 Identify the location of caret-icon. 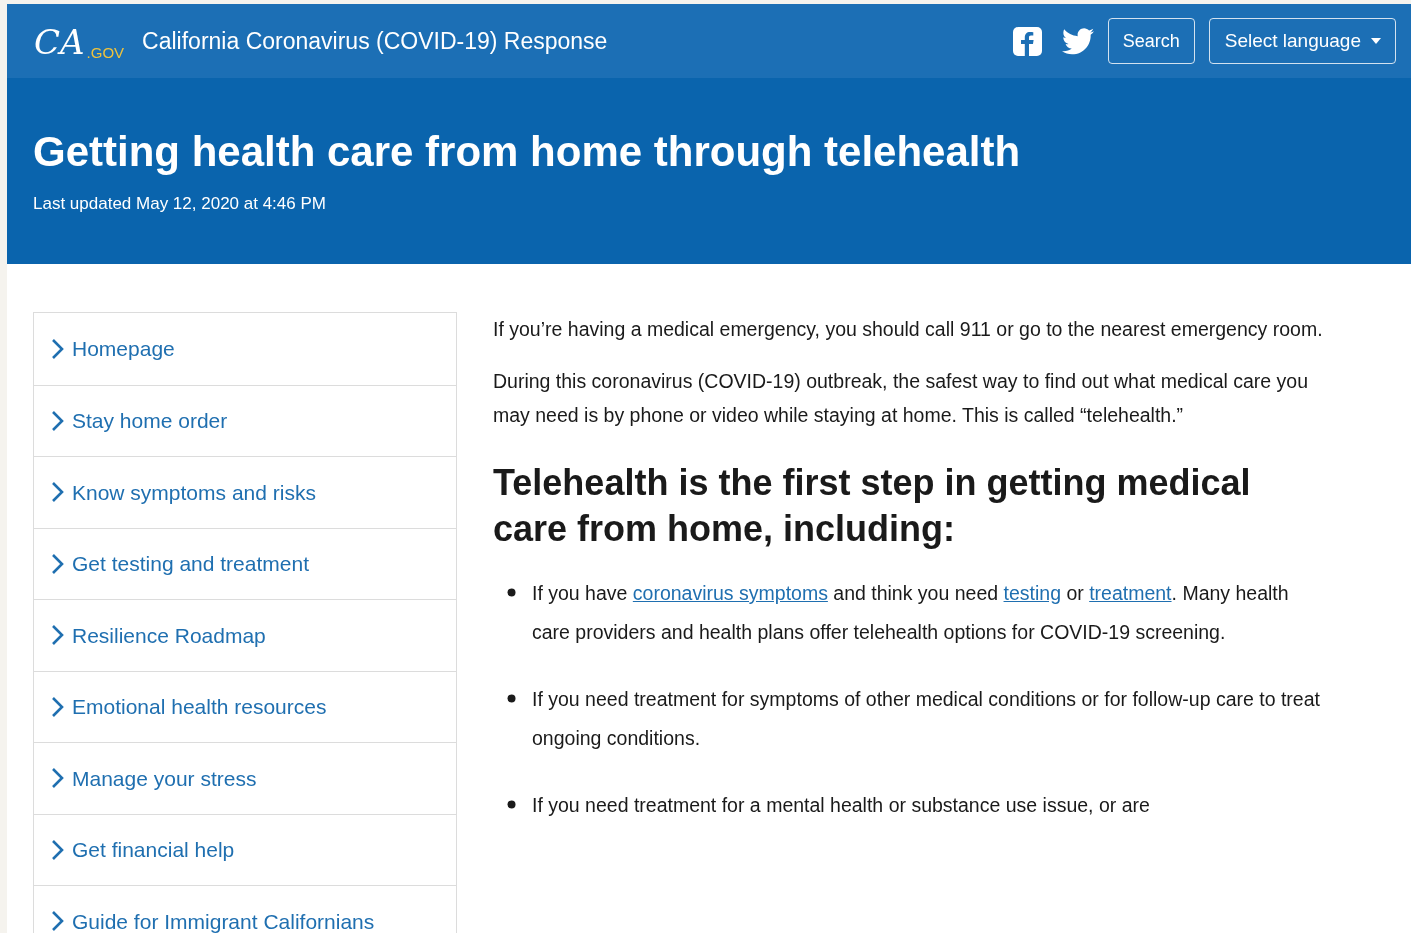
(1376, 41).